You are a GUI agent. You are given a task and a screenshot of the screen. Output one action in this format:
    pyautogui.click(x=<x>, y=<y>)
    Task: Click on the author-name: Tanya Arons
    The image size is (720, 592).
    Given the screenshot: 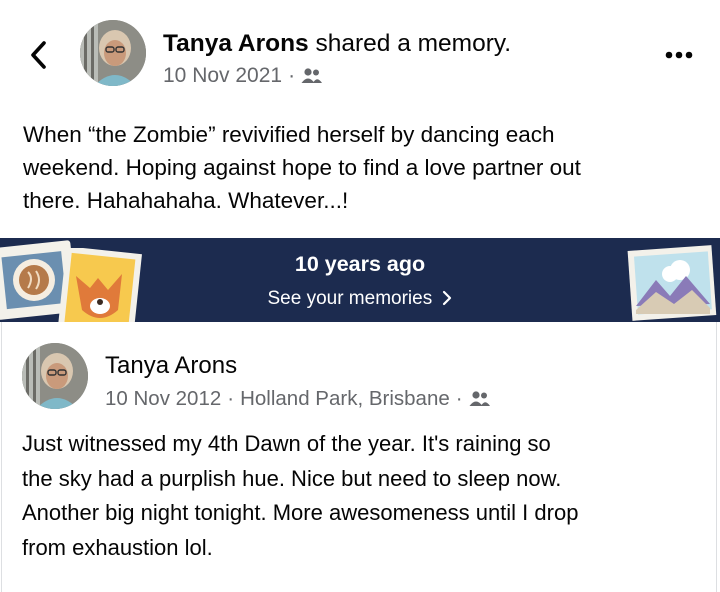 What is the action you would take?
    pyautogui.click(x=236, y=43)
    